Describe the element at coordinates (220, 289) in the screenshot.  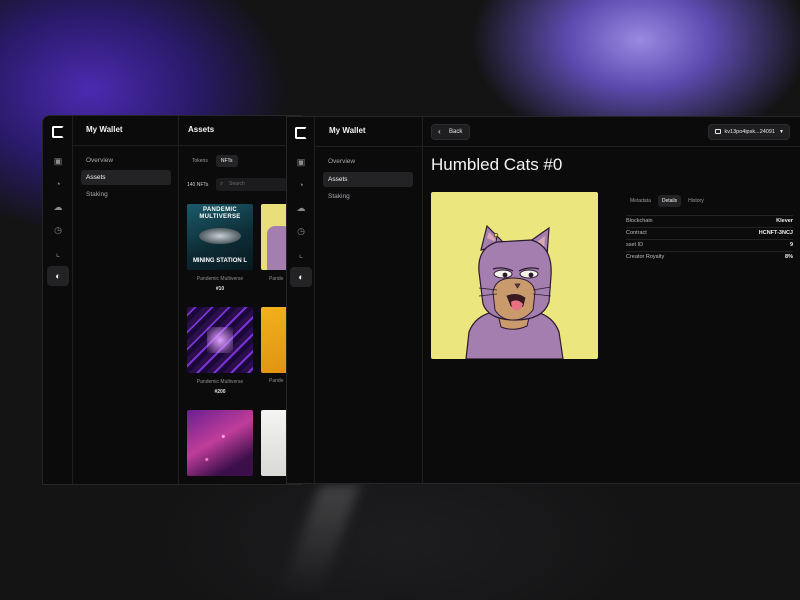
I see `nft-number: #10` at that location.